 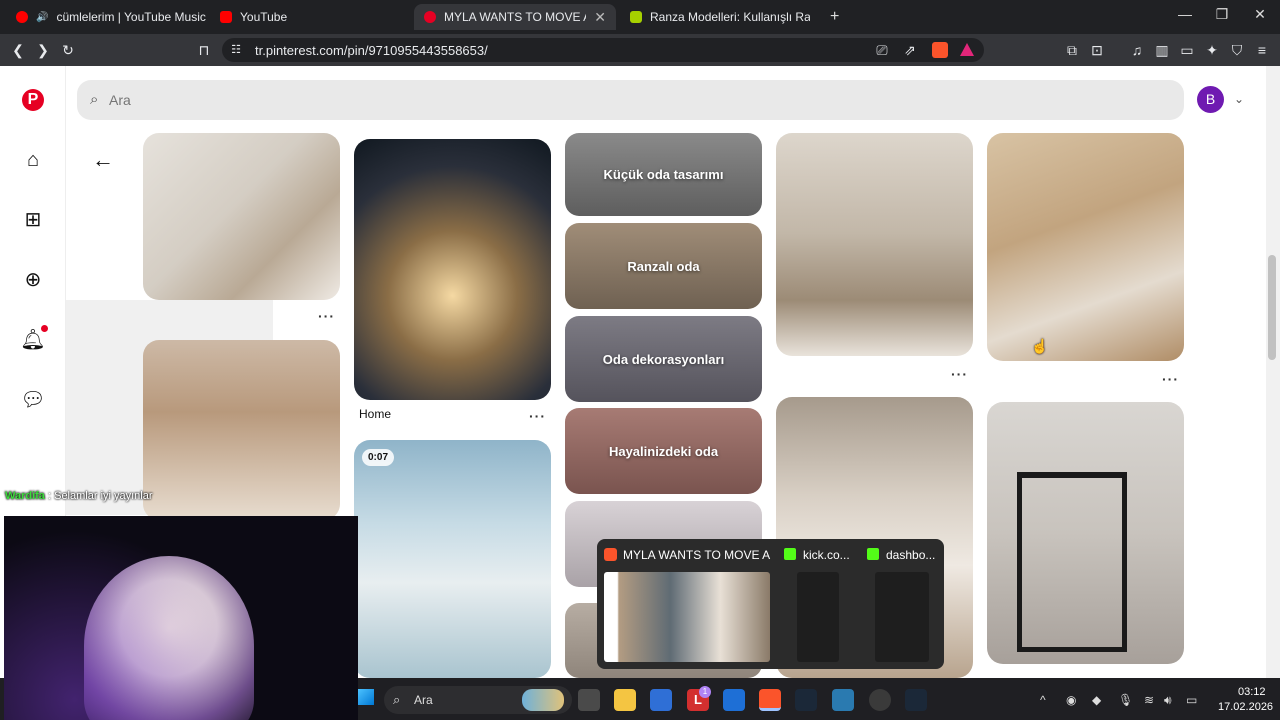 What do you see at coordinates (1185, 14) in the screenshot?
I see `minimize-icon: —` at bounding box center [1185, 14].